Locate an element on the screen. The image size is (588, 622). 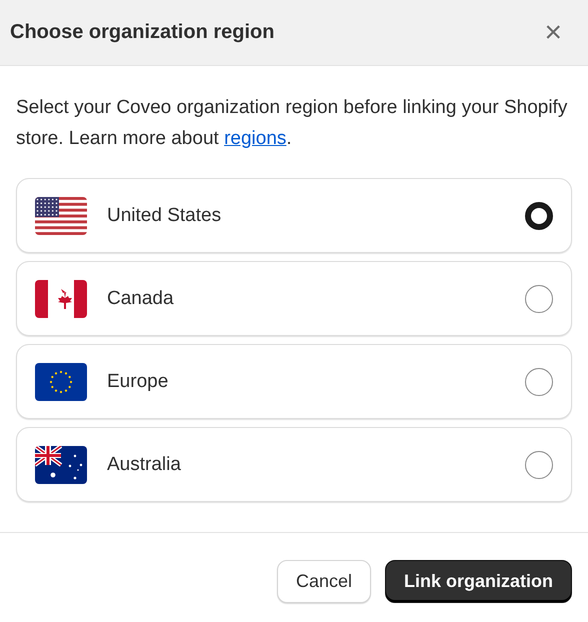
region-option: United States is located at coordinates (294, 215).